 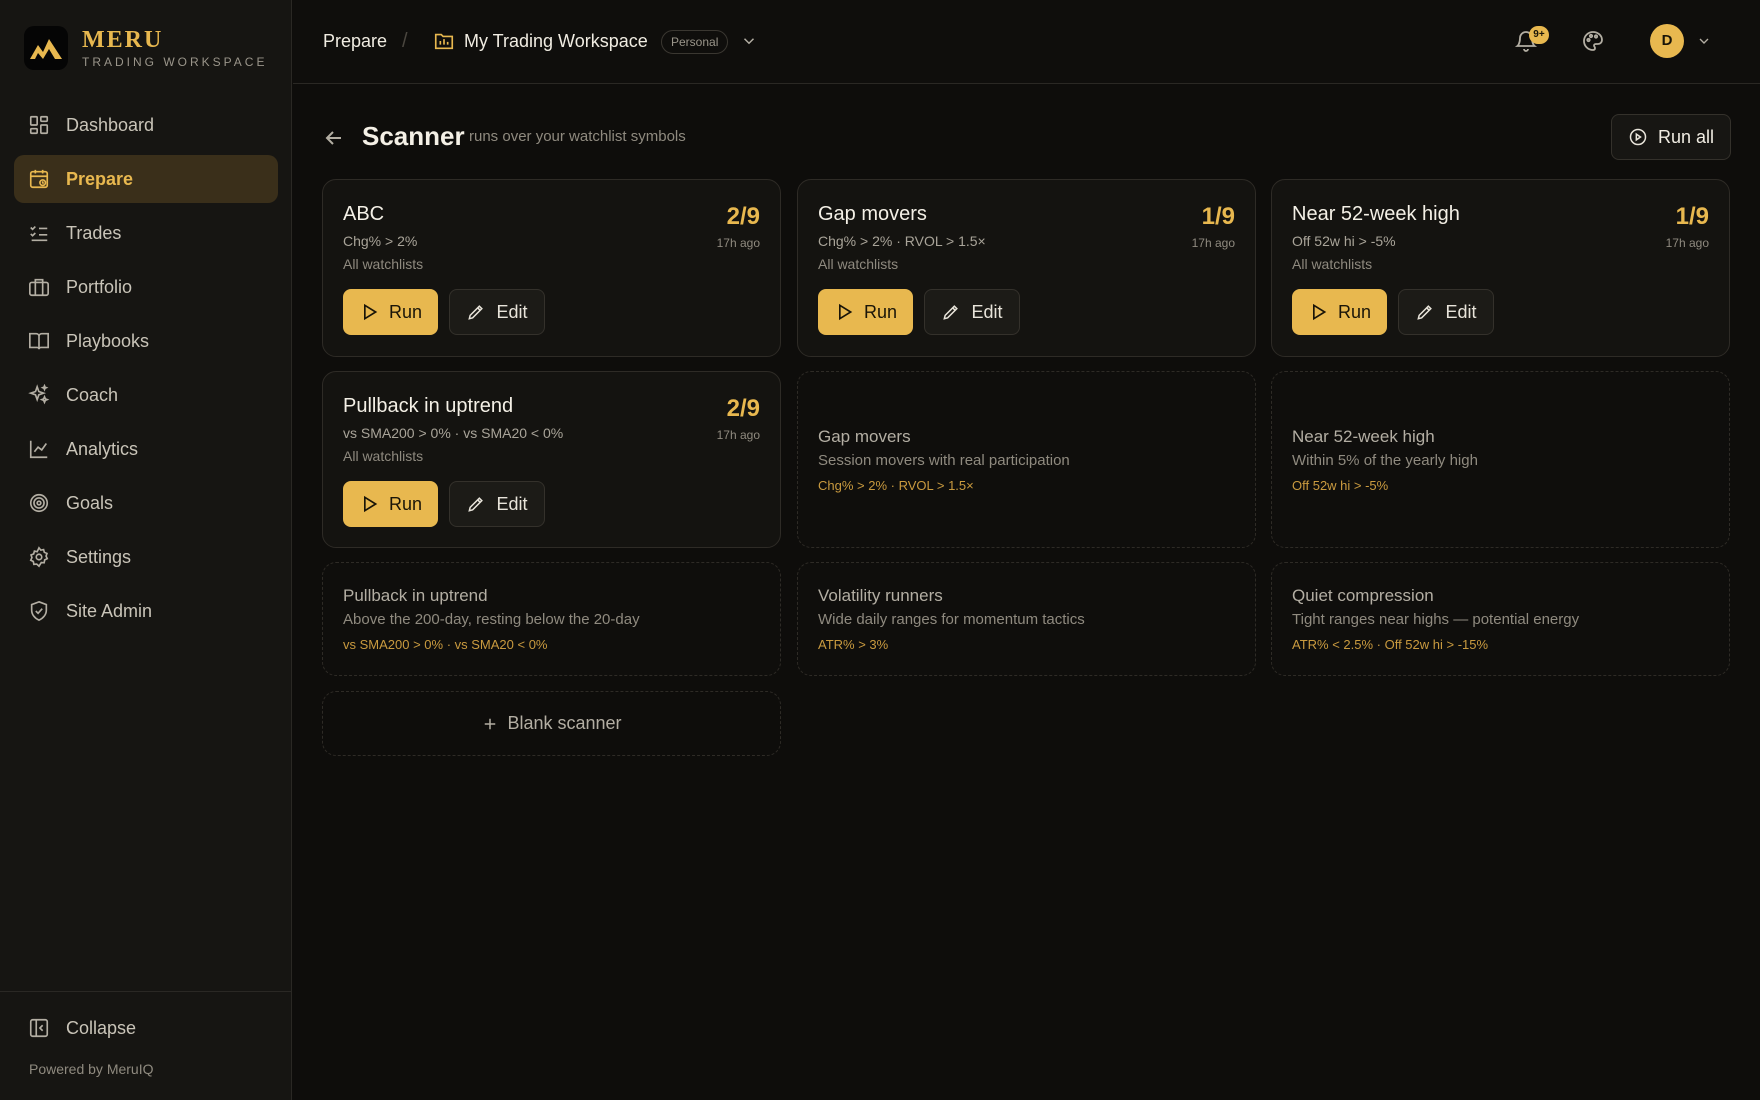 I want to click on avatar: D, so click(x=1667, y=41).